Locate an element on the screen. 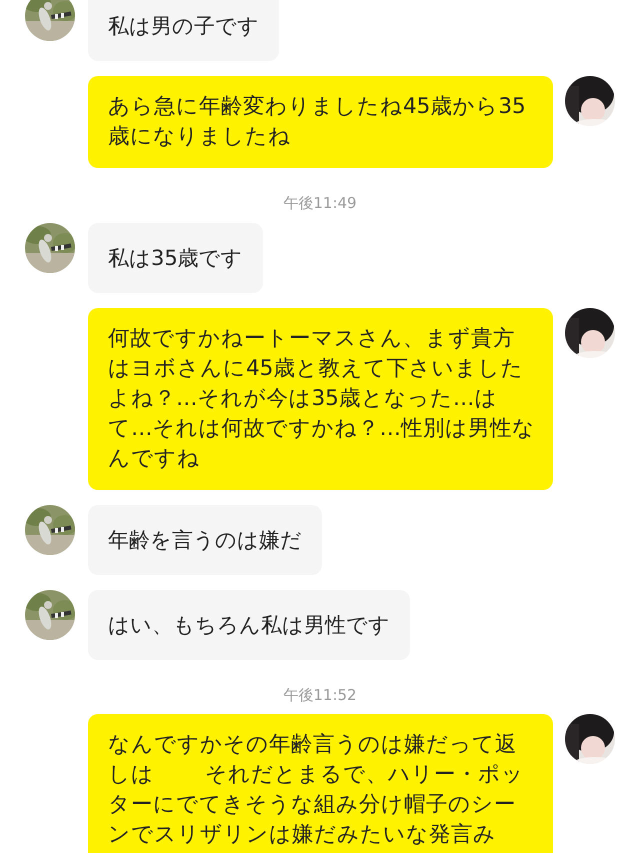 The width and height of the screenshot is (640, 853). message-bubble: あら急に年齢変わりましたね45歳から35歳になりましたね is located at coordinates (320, 122).